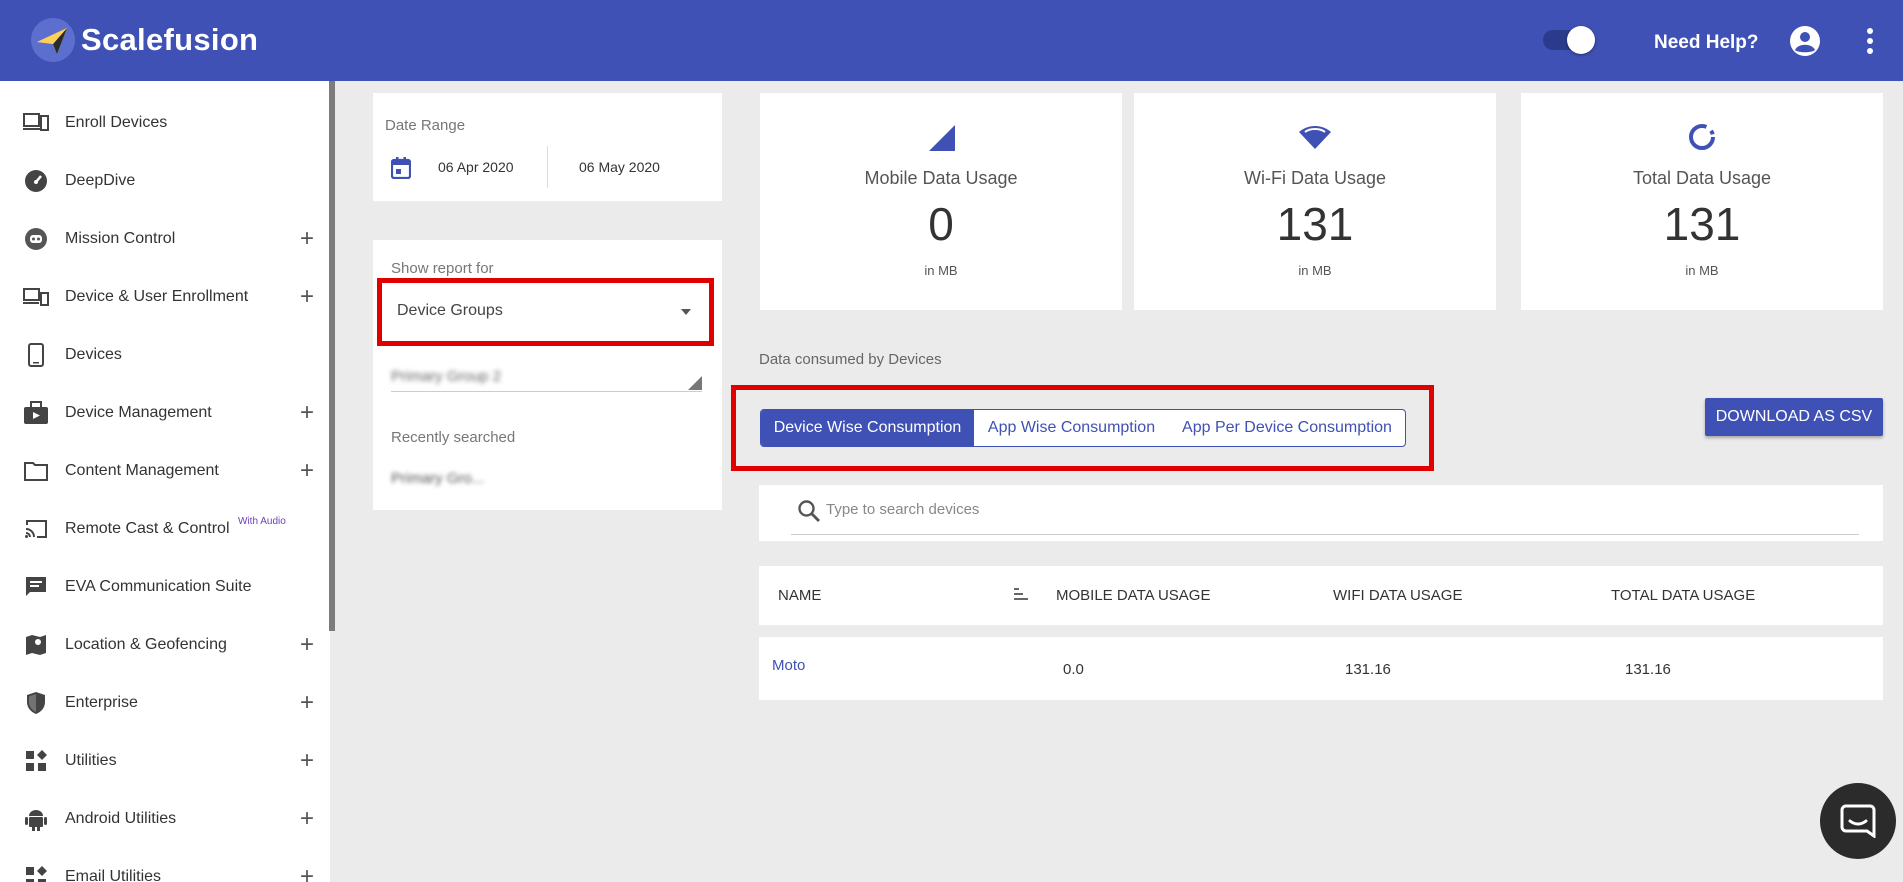 Image resolution: width=1903 pixels, height=882 pixels. I want to click on sidebar-item-label: Remote Cast & Control, so click(147, 528).